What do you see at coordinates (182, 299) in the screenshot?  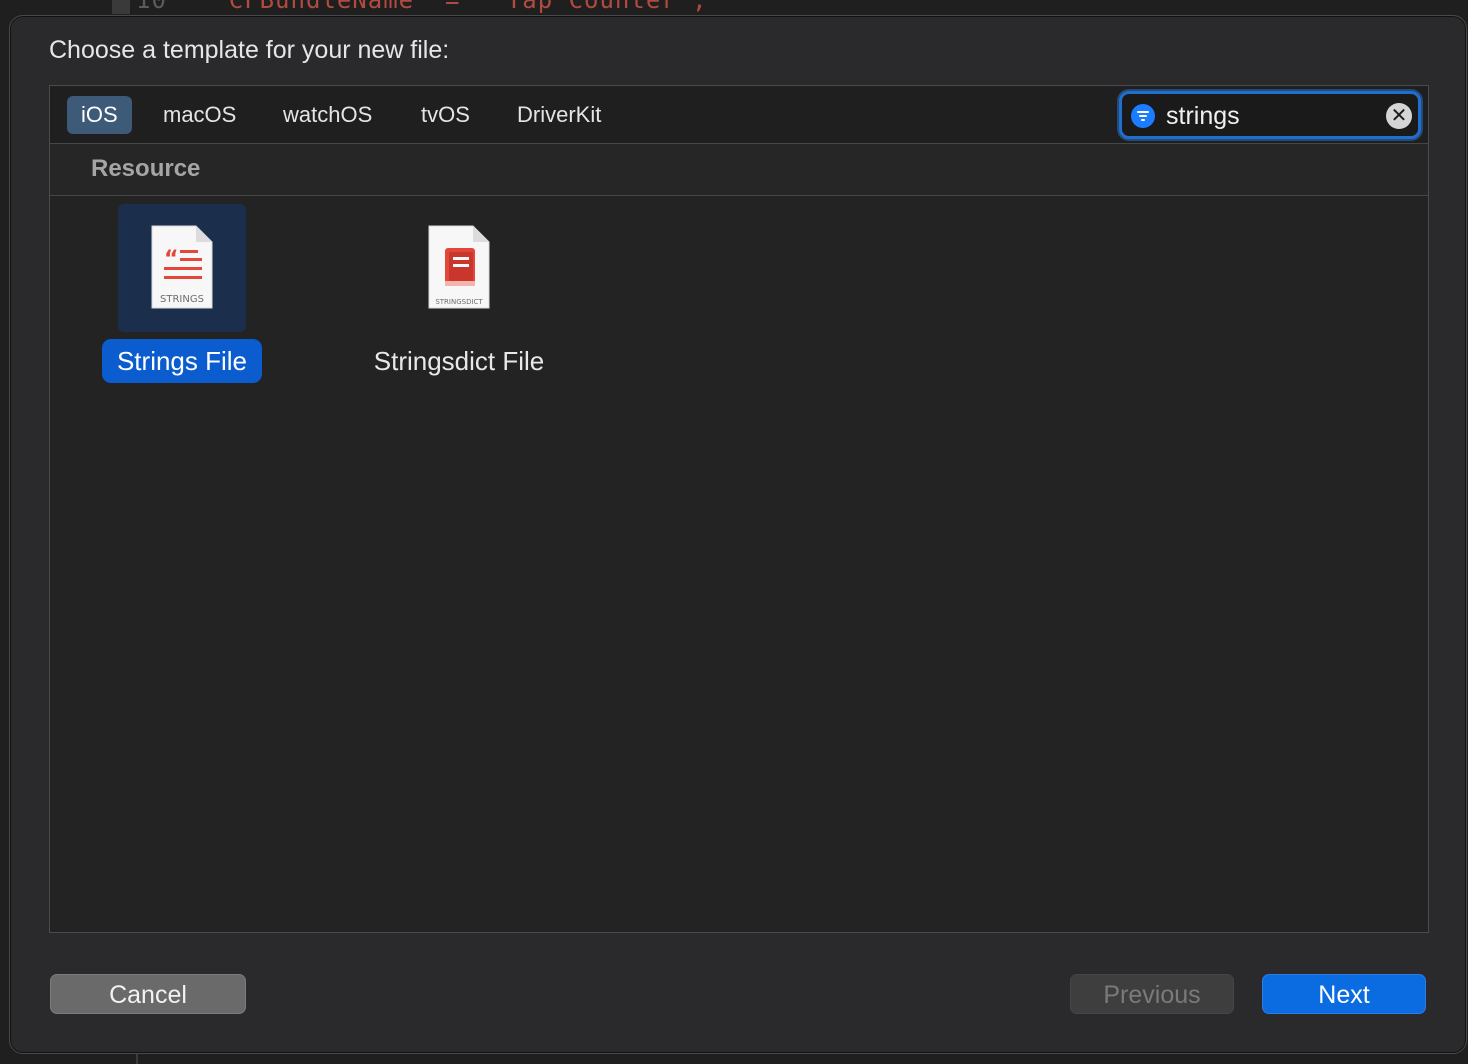 I see `strings-icon-caption: STRINGS` at bounding box center [182, 299].